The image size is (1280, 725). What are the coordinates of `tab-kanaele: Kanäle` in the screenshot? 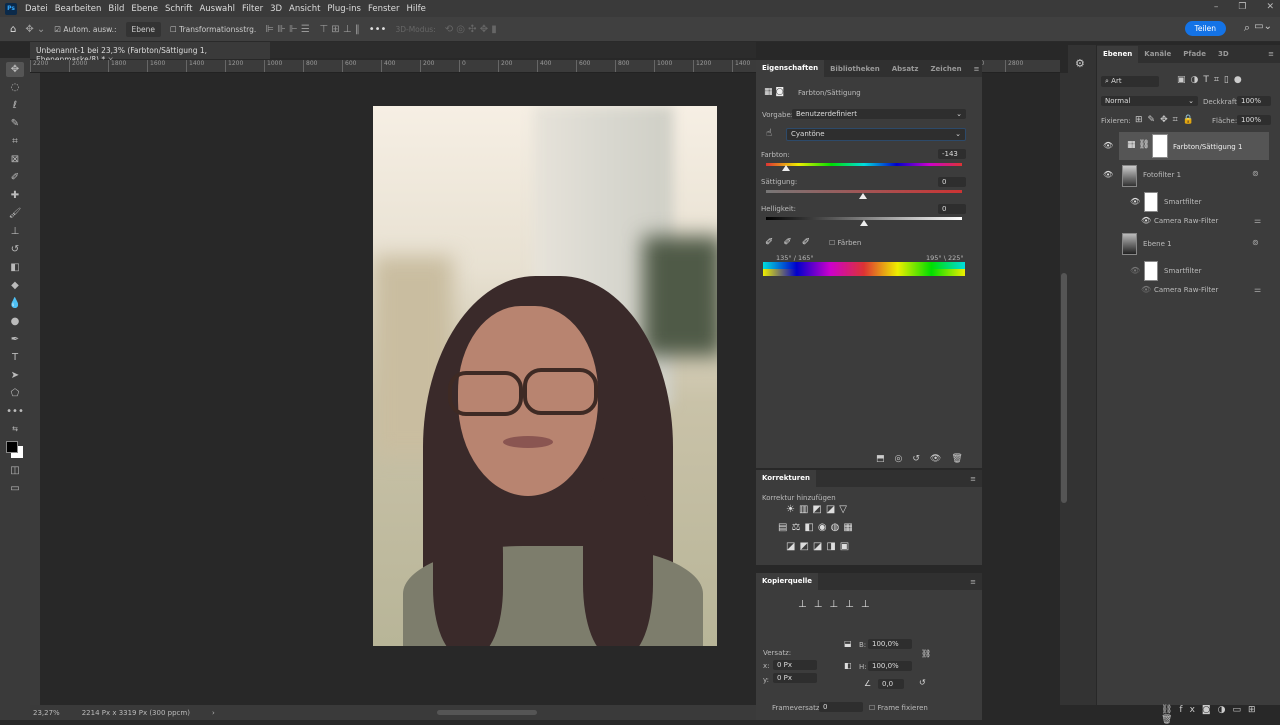 It's located at (1157, 54).